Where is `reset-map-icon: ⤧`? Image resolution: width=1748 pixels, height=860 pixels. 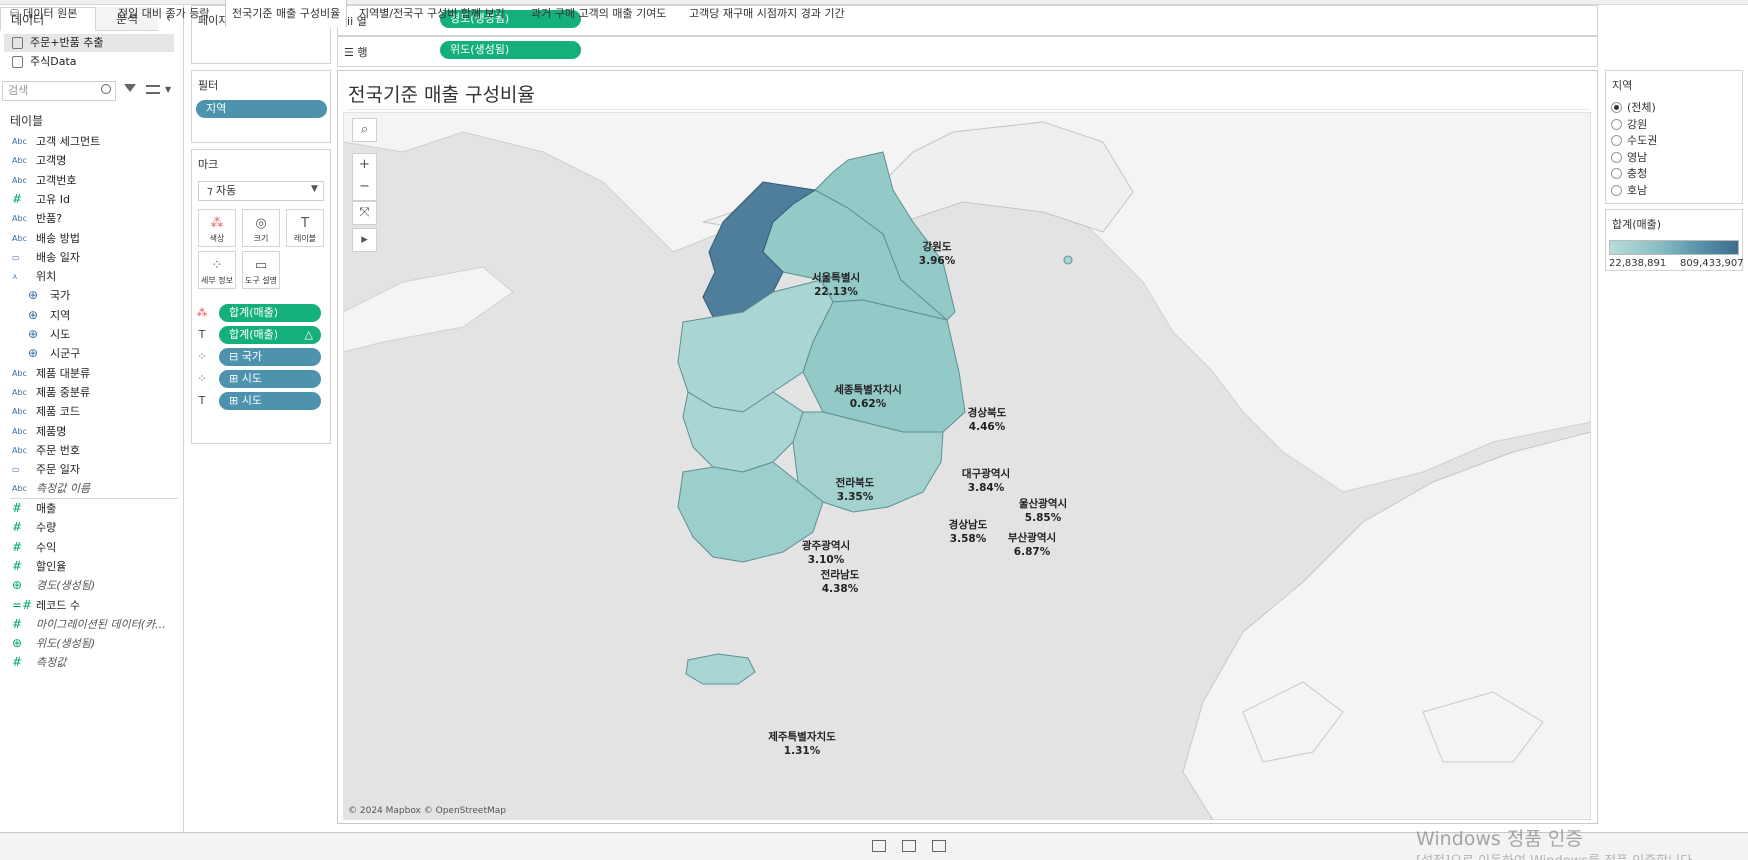
reset-map-icon: ⤧ is located at coordinates (364, 213).